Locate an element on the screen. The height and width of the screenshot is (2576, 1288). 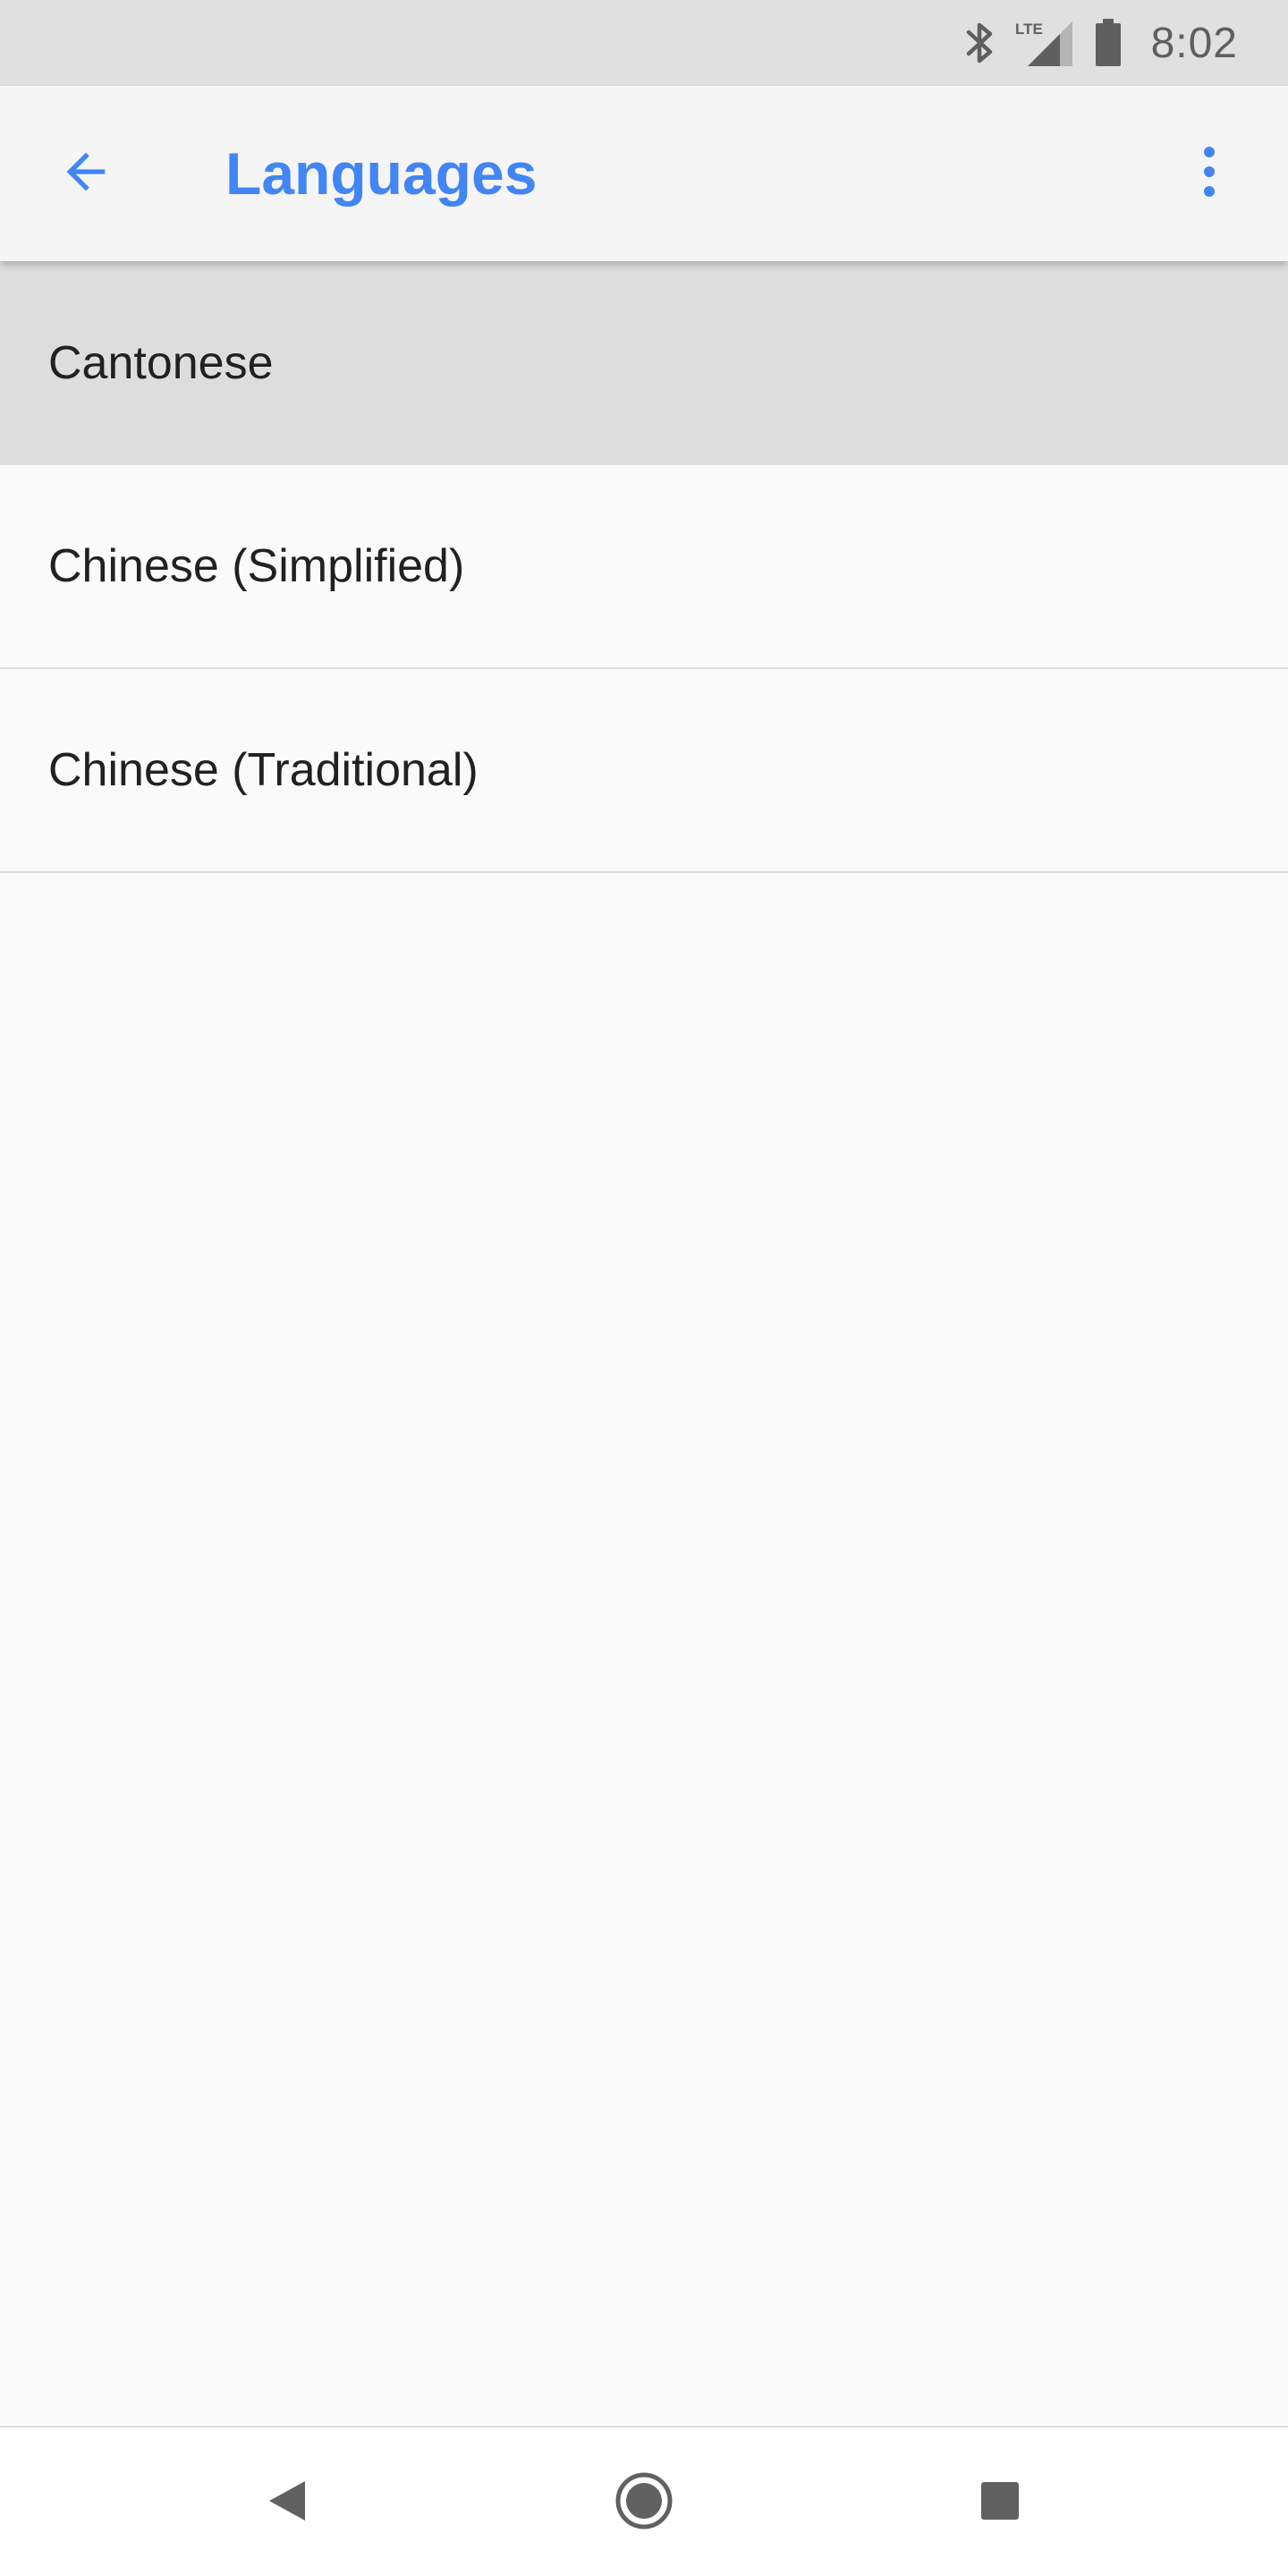
nav-home-icon is located at coordinates (644, 2503).